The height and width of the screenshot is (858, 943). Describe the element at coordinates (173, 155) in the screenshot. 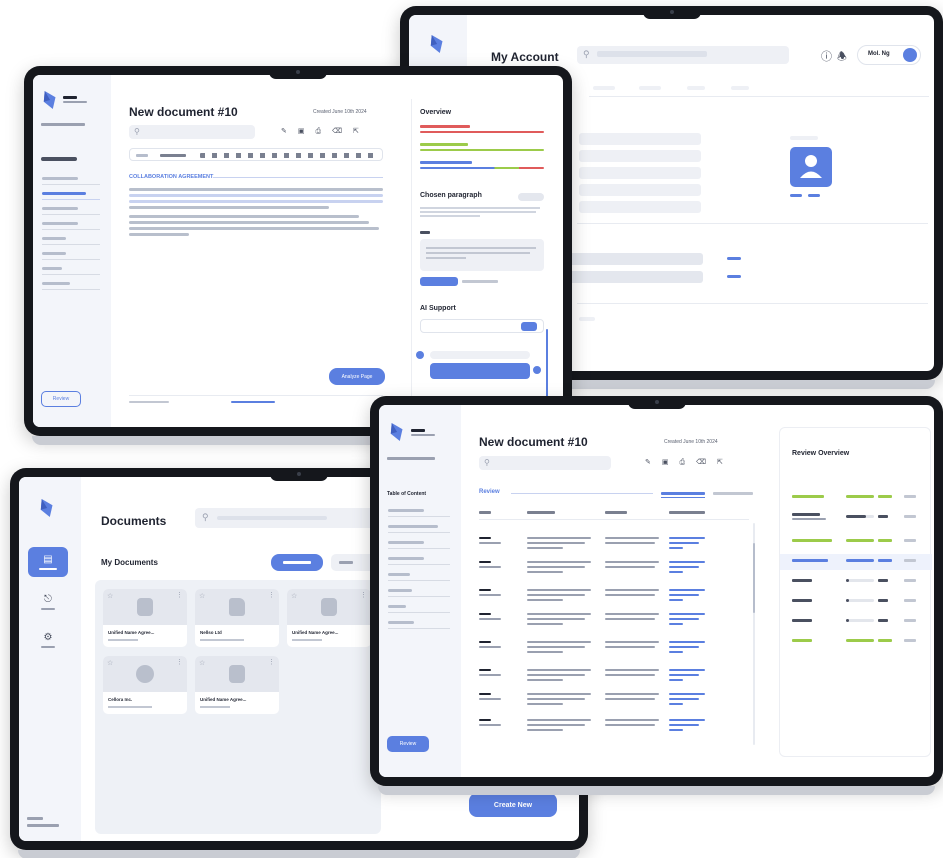

I see `paragraph-style-select` at that location.